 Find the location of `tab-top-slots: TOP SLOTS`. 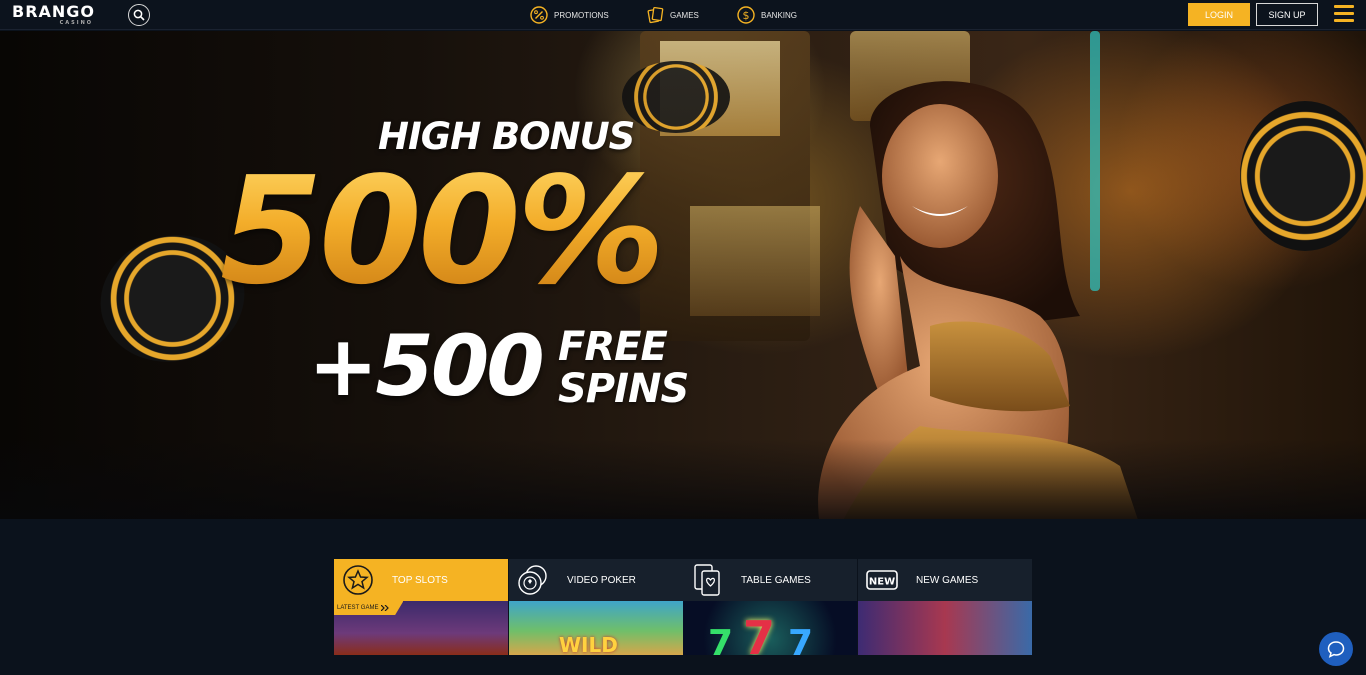

tab-top-slots: TOP SLOTS is located at coordinates (421, 580).